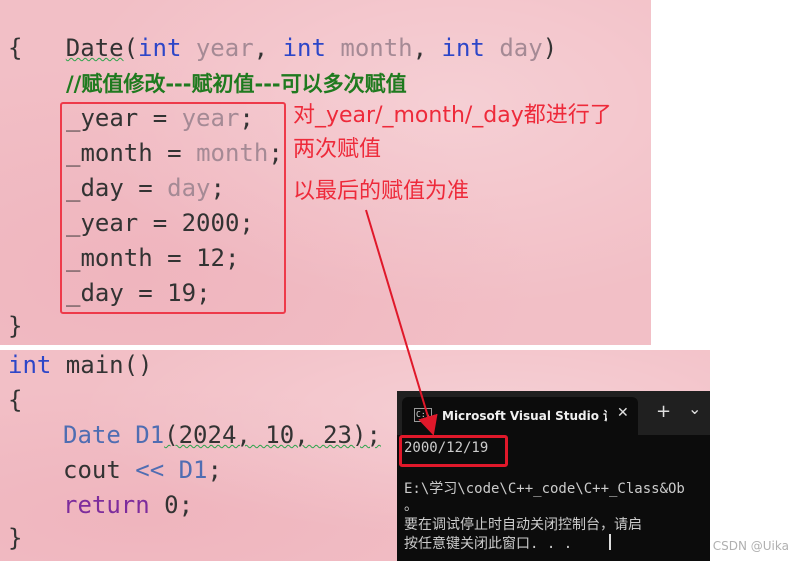  Describe the element at coordinates (750, 546) in the screenshot. I see `csdn-watermark: CSDN @Uika` at that location.